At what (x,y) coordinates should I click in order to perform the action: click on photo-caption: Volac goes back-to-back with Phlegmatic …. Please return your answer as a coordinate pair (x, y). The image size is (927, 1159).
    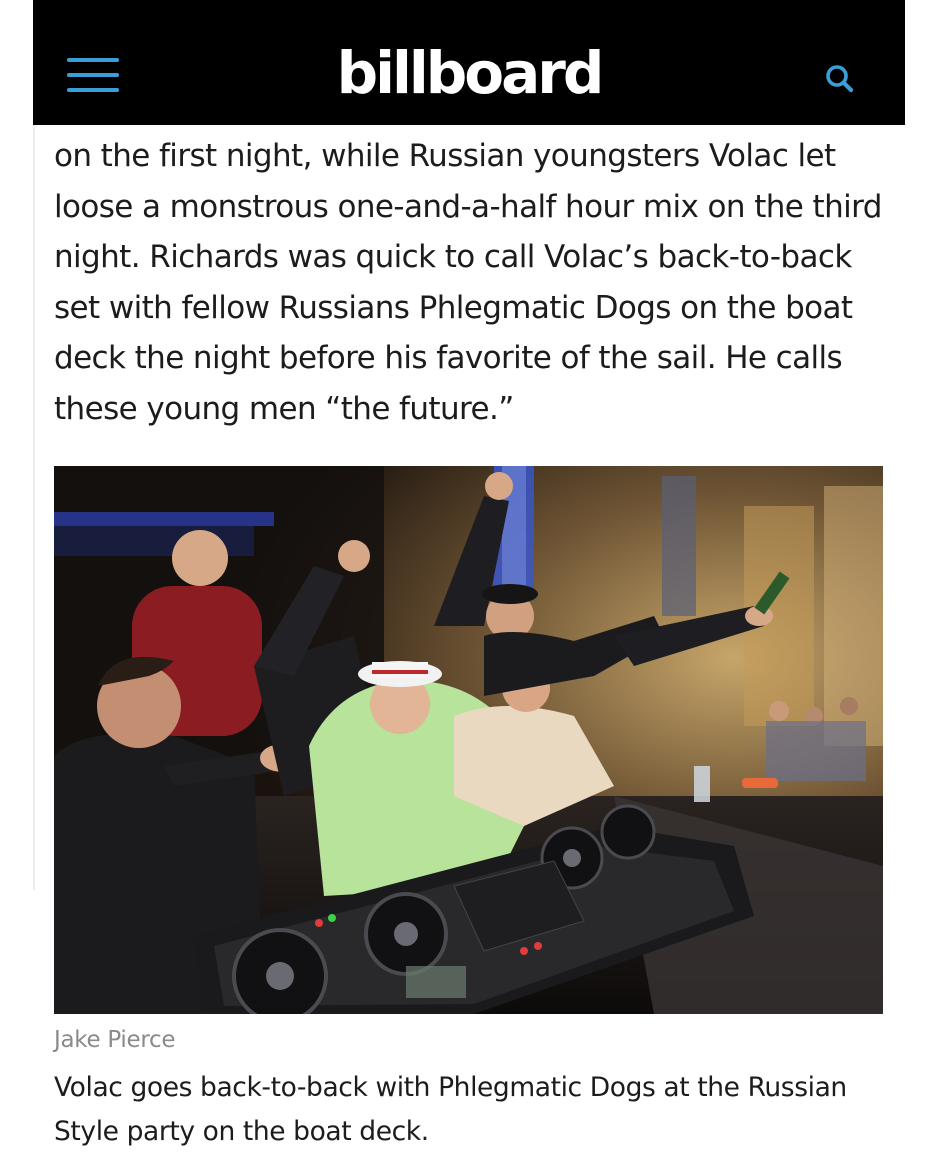
    Looking at the image, I should click on (450, 1109).